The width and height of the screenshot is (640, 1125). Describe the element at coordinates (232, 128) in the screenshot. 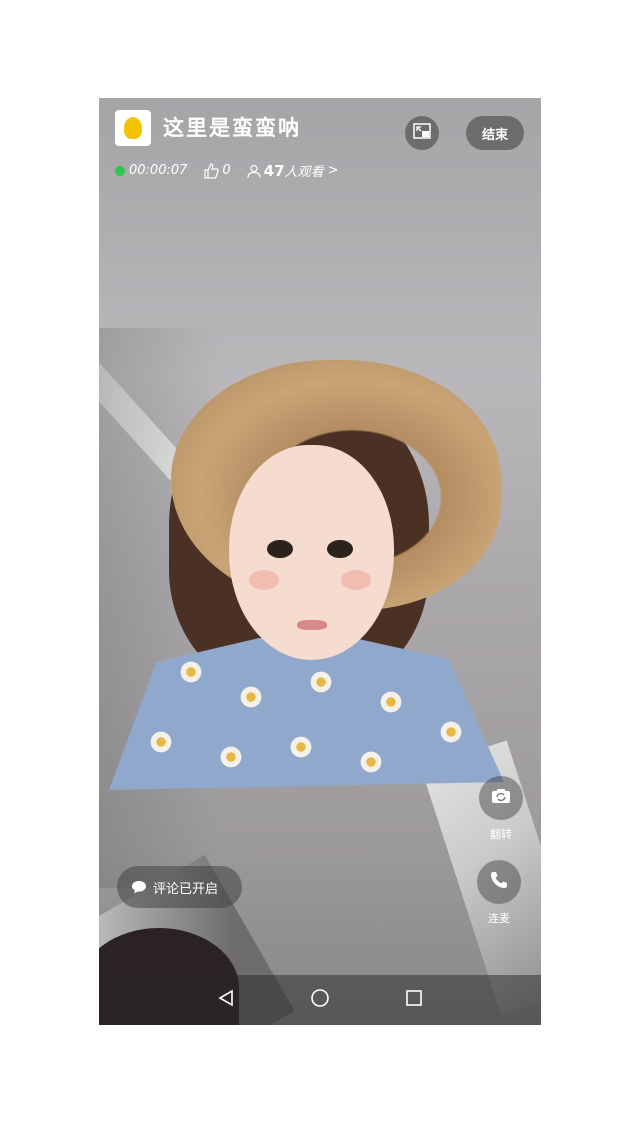

I see `stream-title: 这里是蛮蛮呐` at that location.